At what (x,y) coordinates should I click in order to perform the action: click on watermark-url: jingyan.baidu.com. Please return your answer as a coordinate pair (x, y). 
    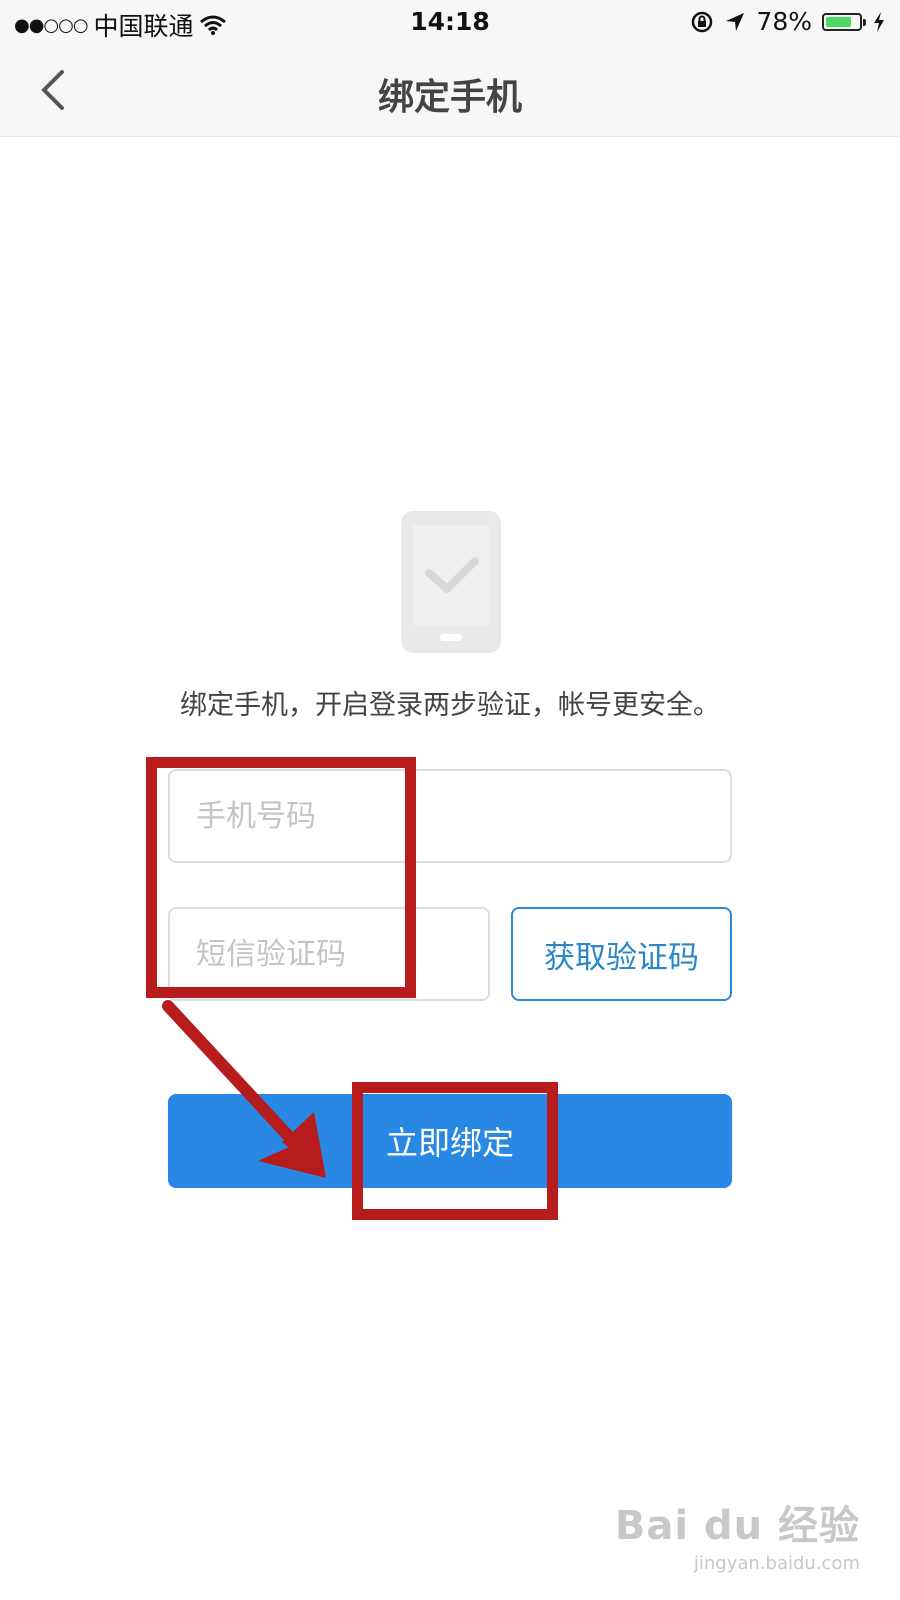
    Looking at the image, I should click on (776, 1563).